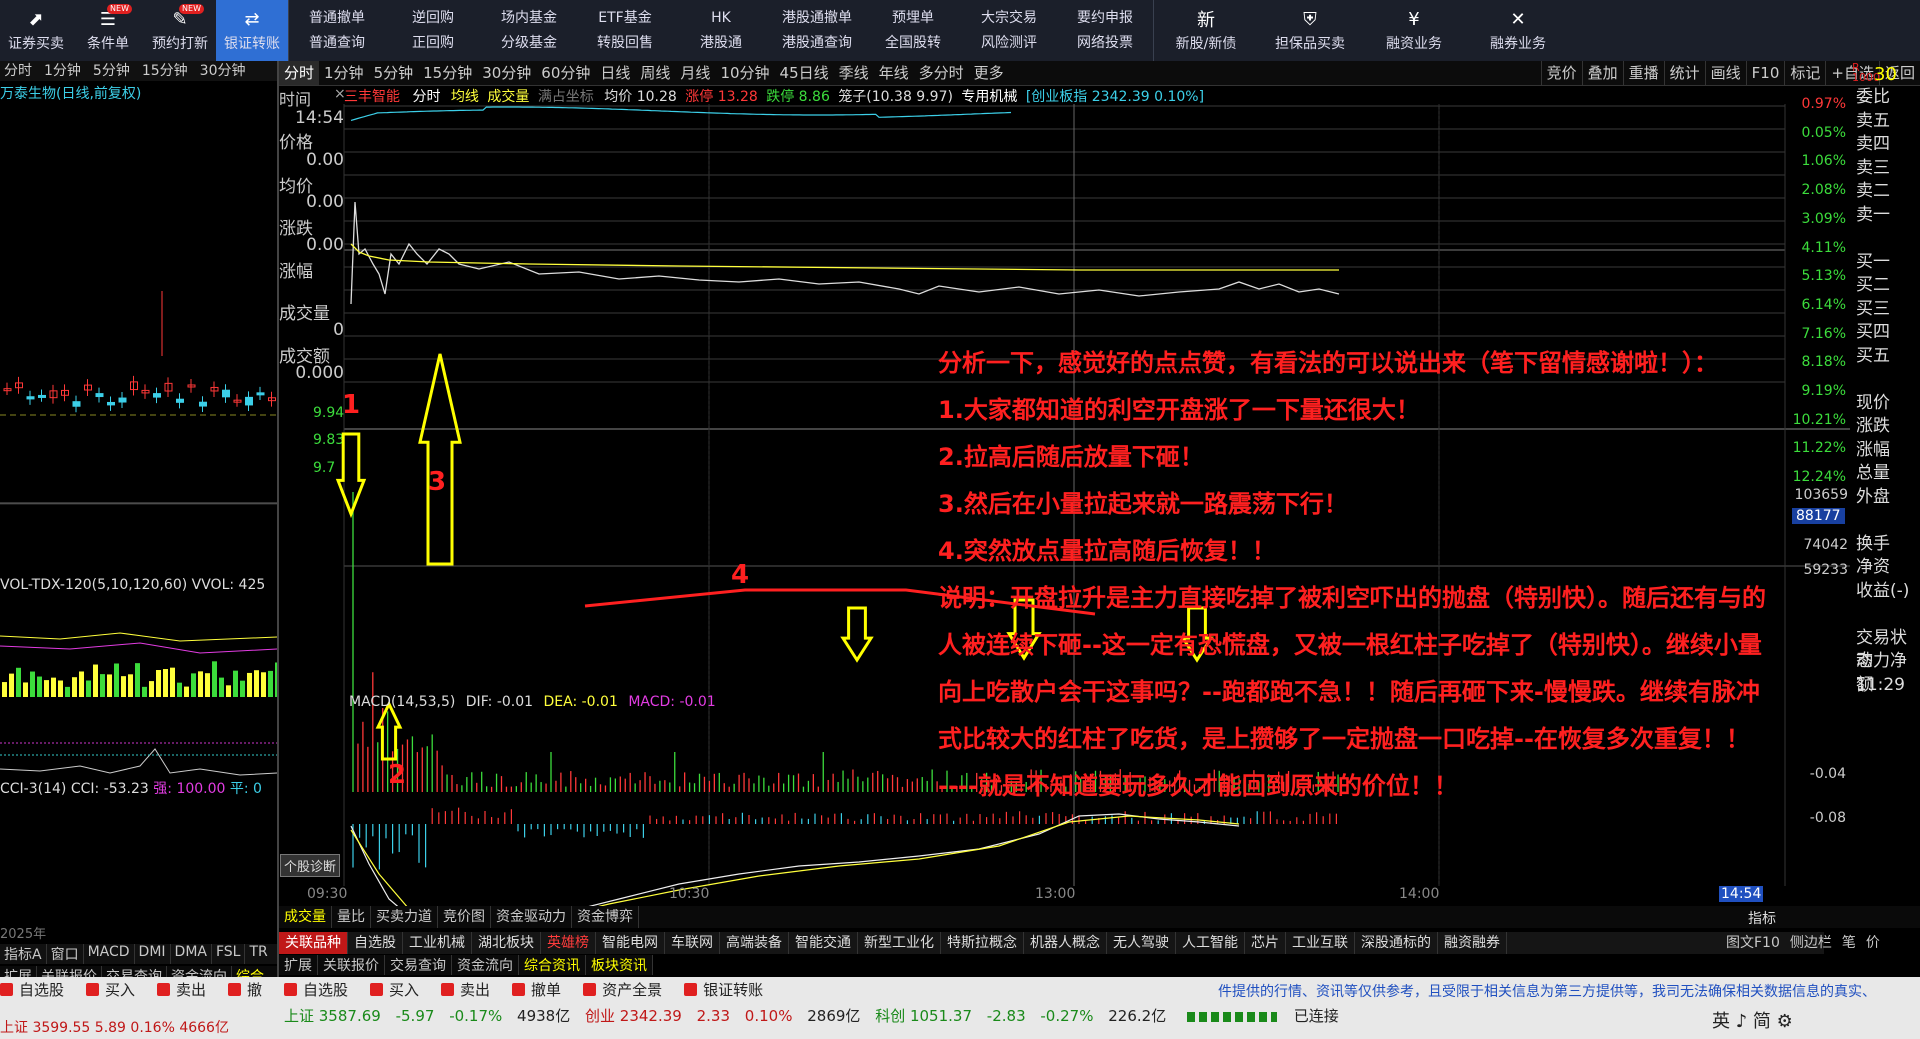  I want to click on sector-tab: 关联品种, so click(313, 943).